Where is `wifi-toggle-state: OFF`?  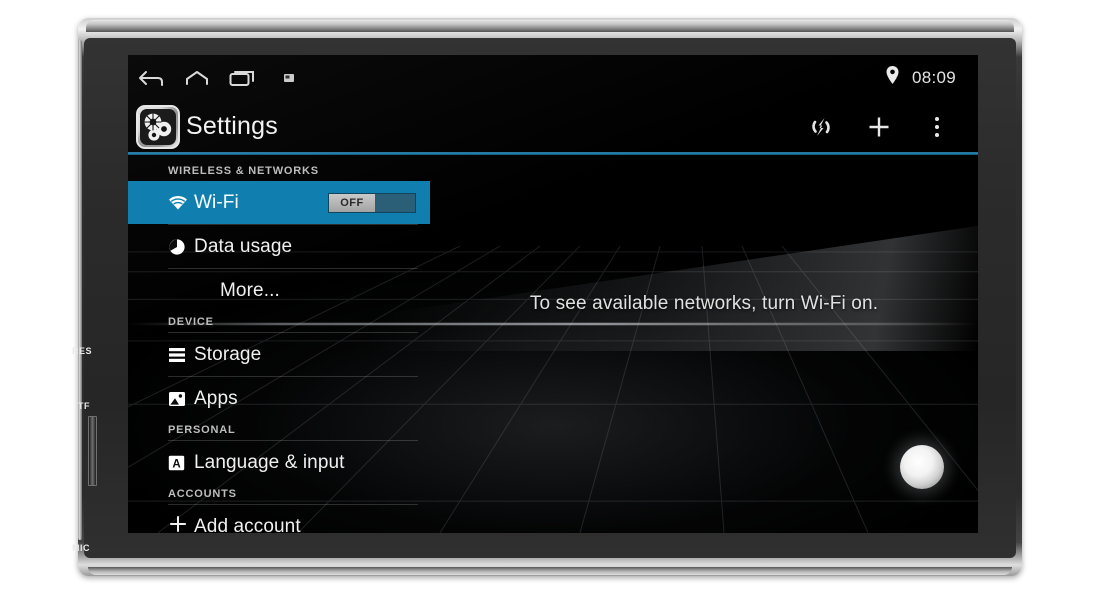 wifi-toggle-state: OFF is located at coordinates (352, 203).